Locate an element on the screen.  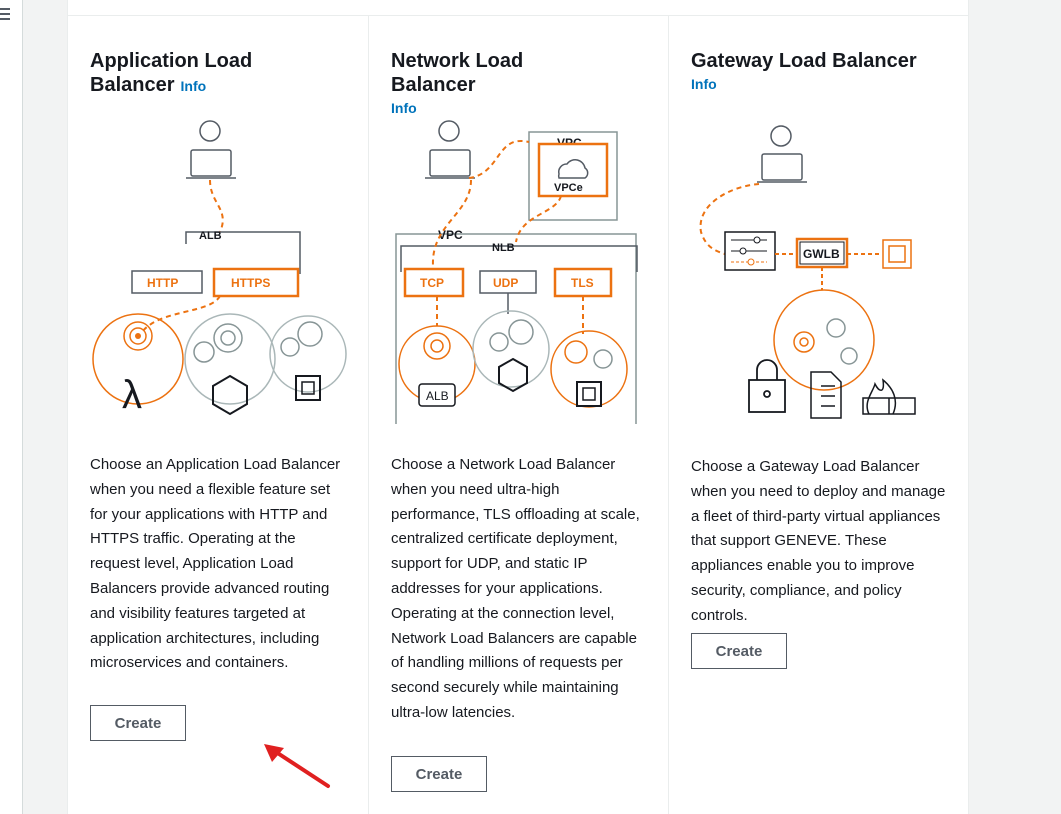
card-title-text: Gateway Load Balancer is located at coordinates (804, 61).